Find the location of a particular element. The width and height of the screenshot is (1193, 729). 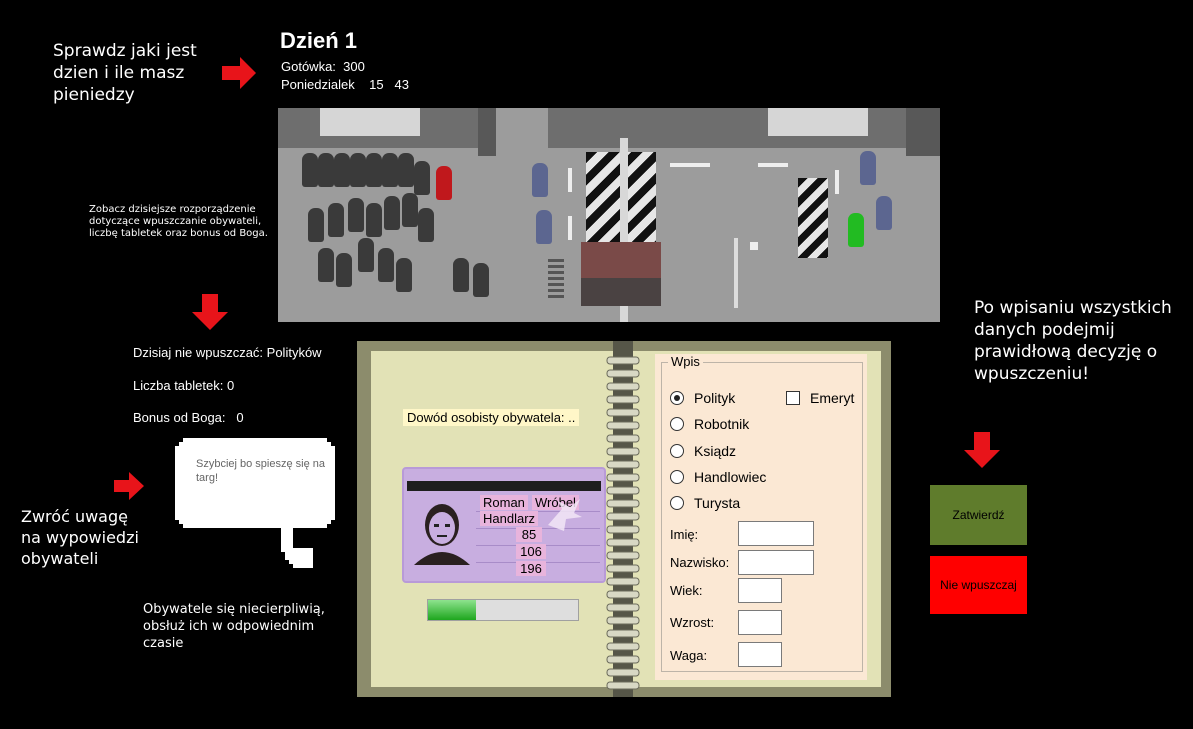

radio-label: Ksiądz is located at coordinates (715, 451).